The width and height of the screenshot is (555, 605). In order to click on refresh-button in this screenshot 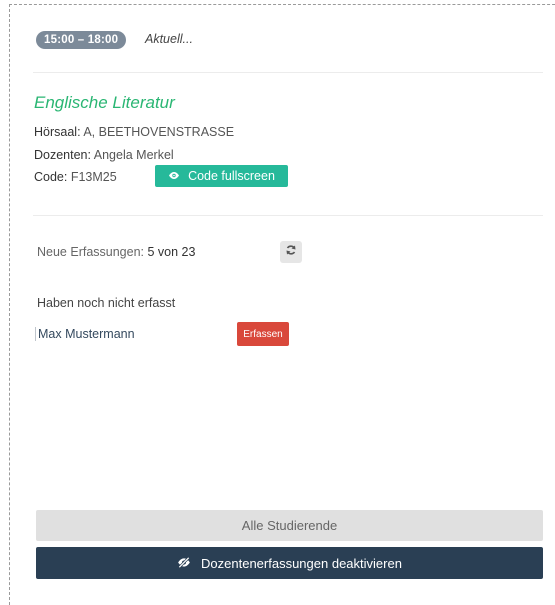, I will do `click(291, 252)`.